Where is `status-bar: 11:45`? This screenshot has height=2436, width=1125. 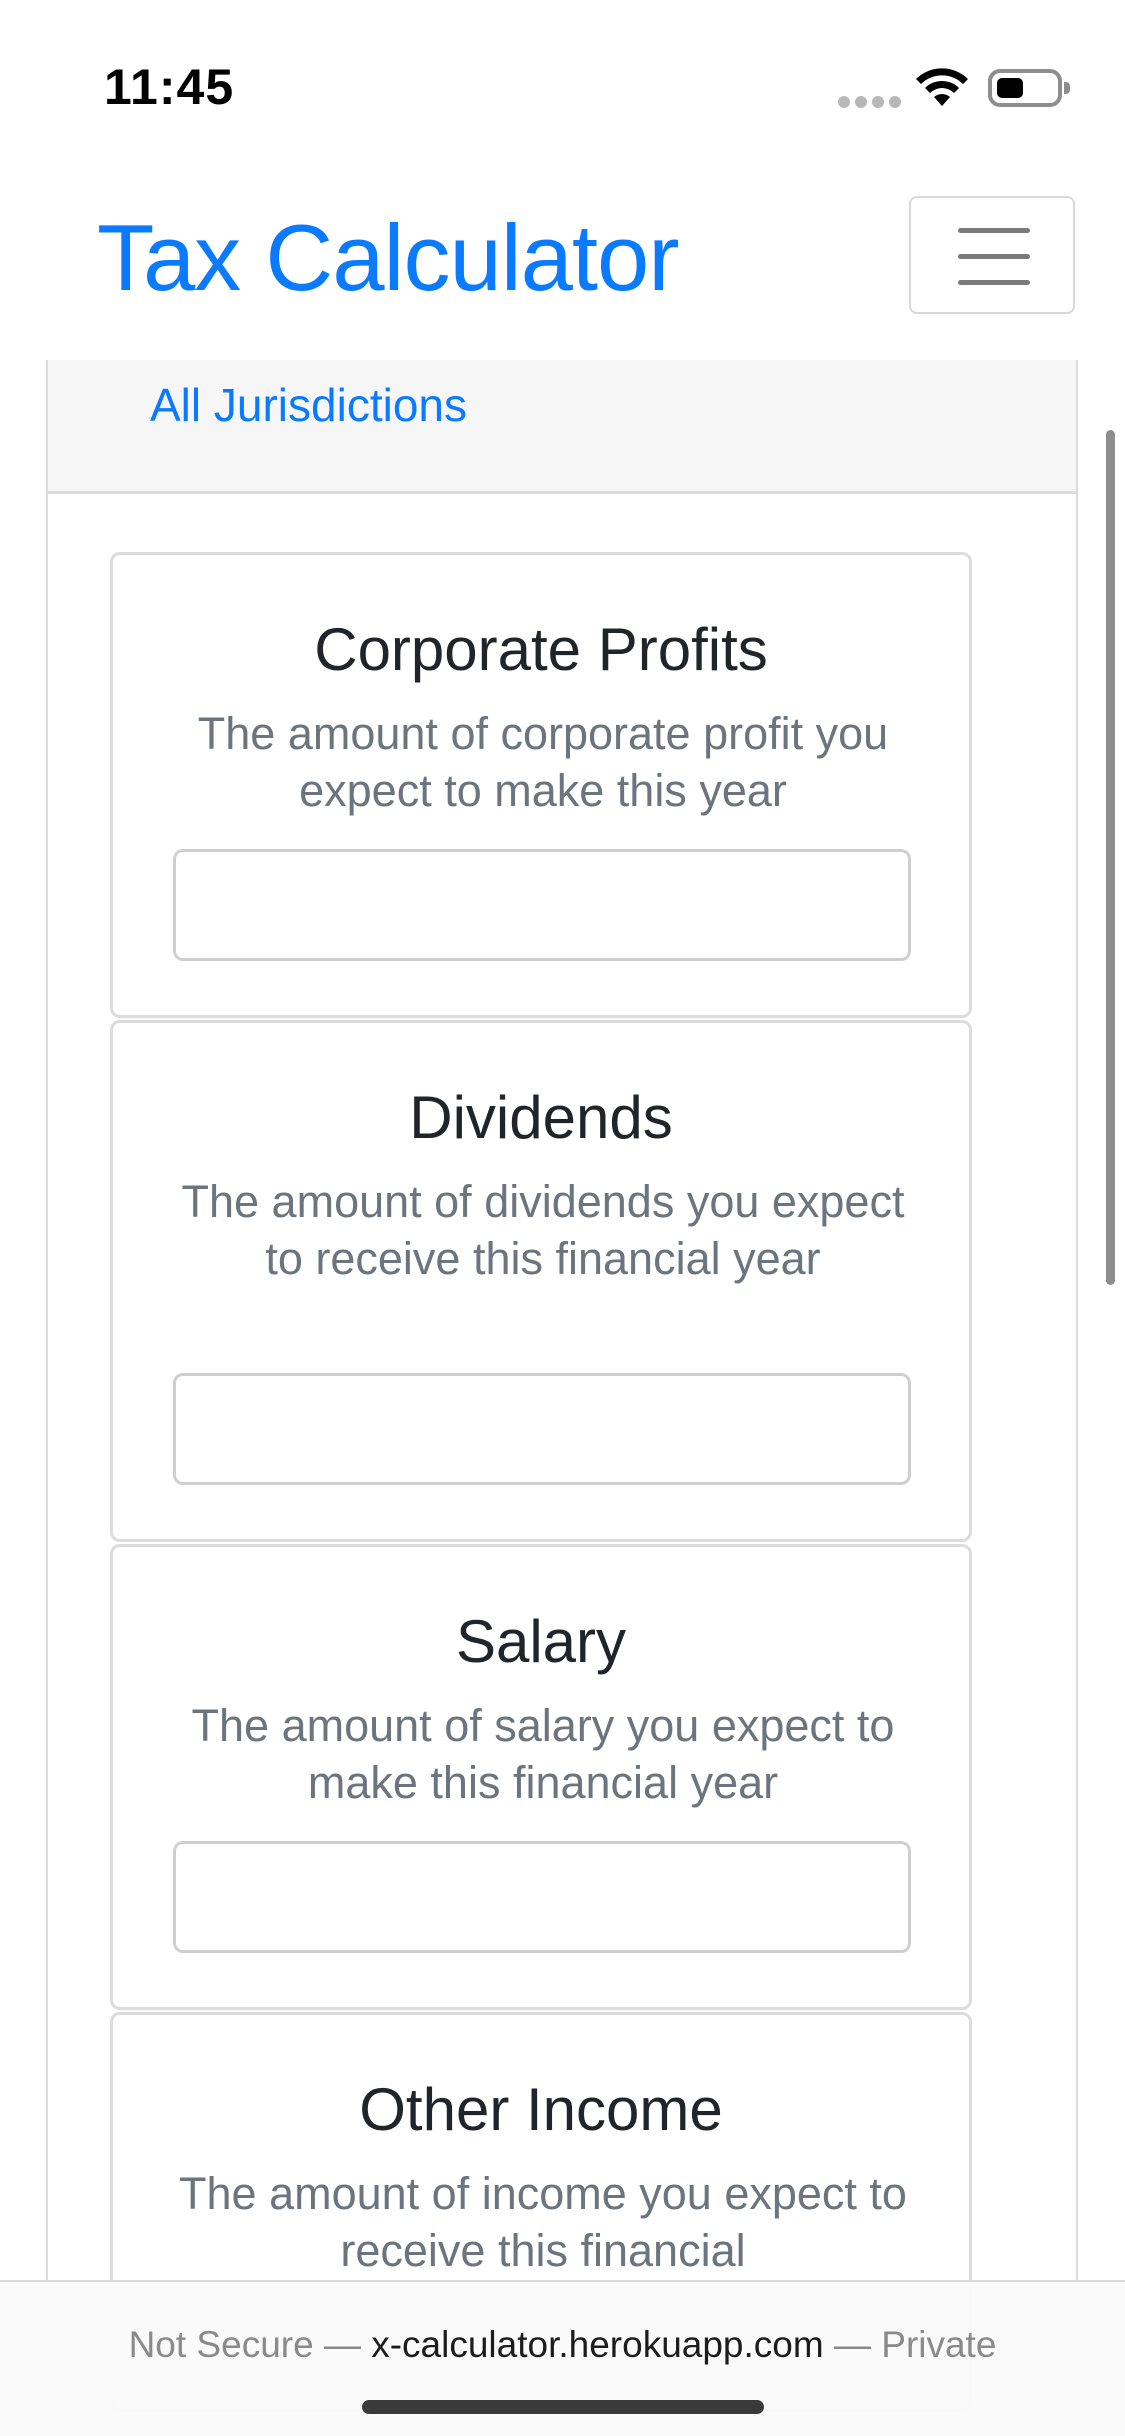 status-bar: 11:45 is located at coordinates (562, 75).